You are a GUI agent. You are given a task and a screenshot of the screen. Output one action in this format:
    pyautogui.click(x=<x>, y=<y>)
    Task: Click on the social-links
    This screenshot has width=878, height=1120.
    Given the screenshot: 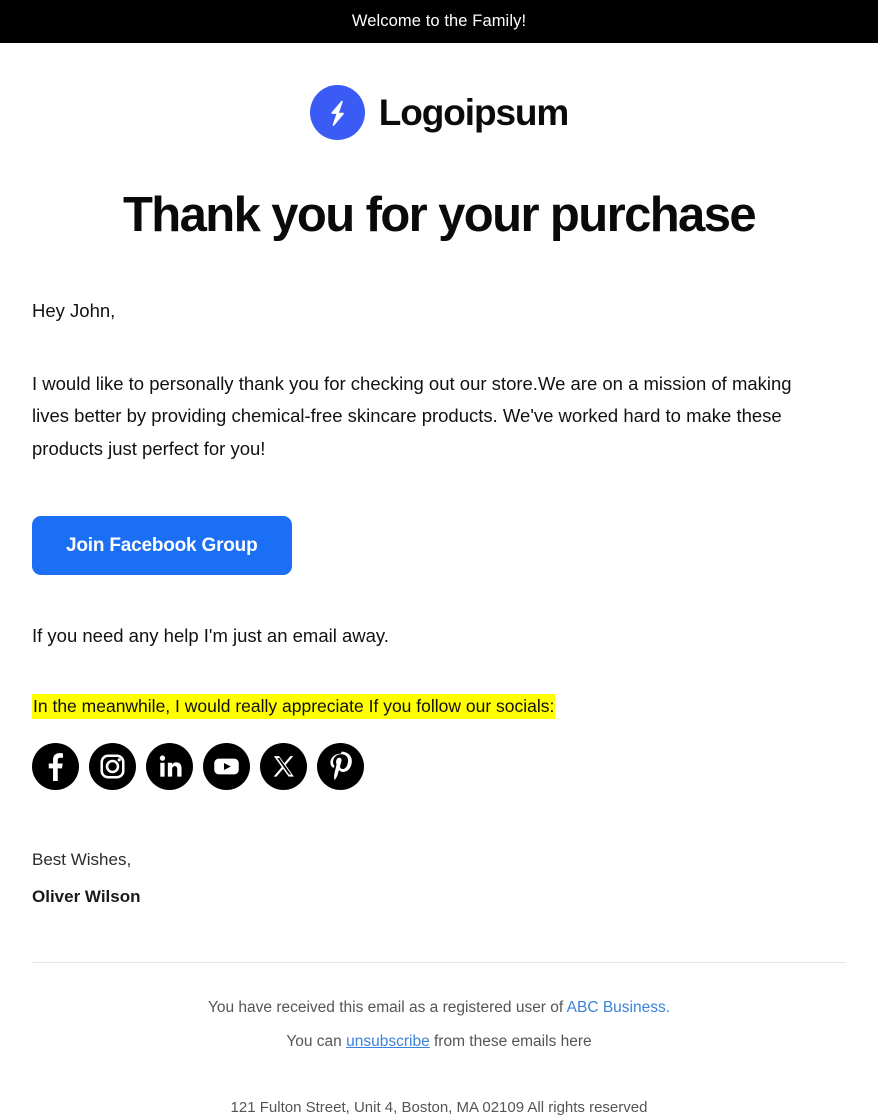 What is the action you would take?
    pyautogui.click(x=439, y=766)
    